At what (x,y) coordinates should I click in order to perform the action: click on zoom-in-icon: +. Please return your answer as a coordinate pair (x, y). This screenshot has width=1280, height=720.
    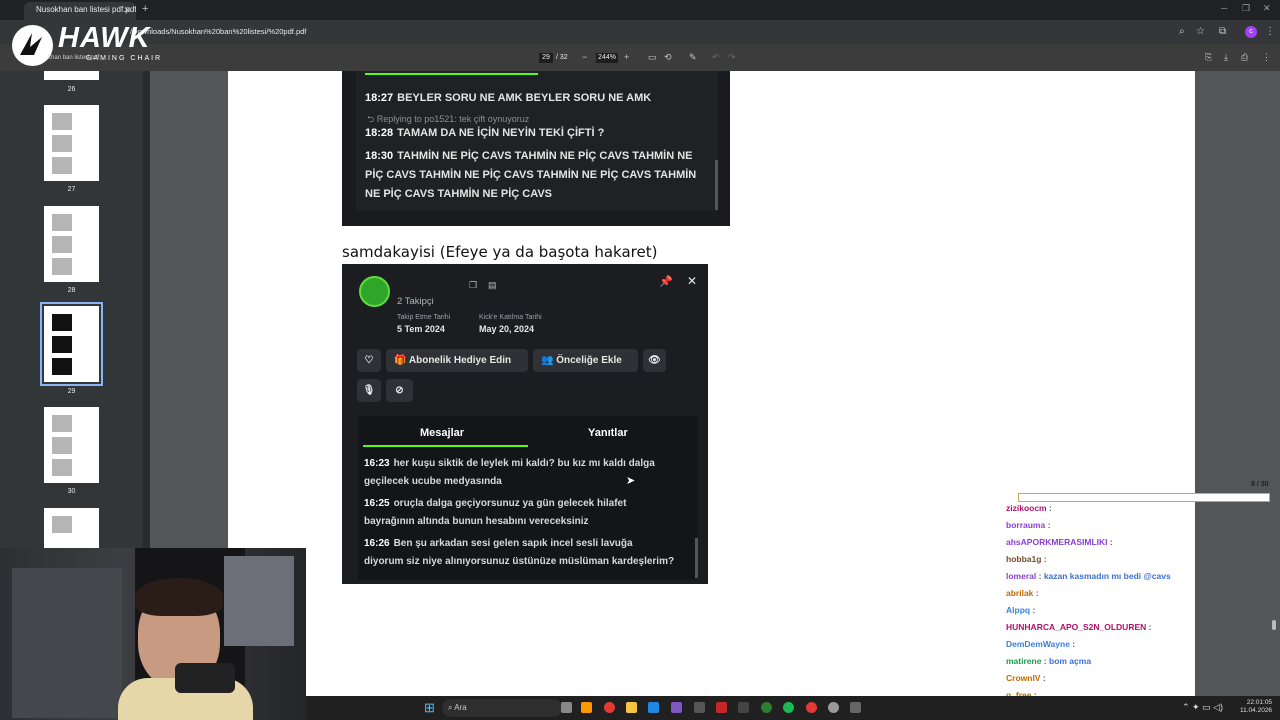
    Looking at the image, I should click on (626, 57).